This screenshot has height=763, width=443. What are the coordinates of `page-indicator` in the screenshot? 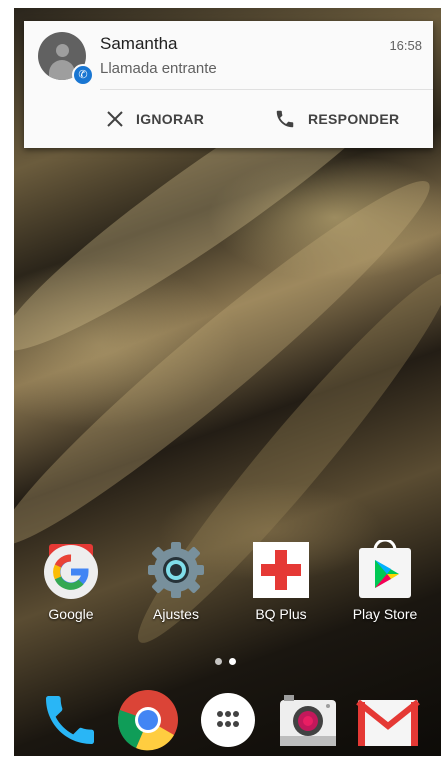 It's located at (225, 661).